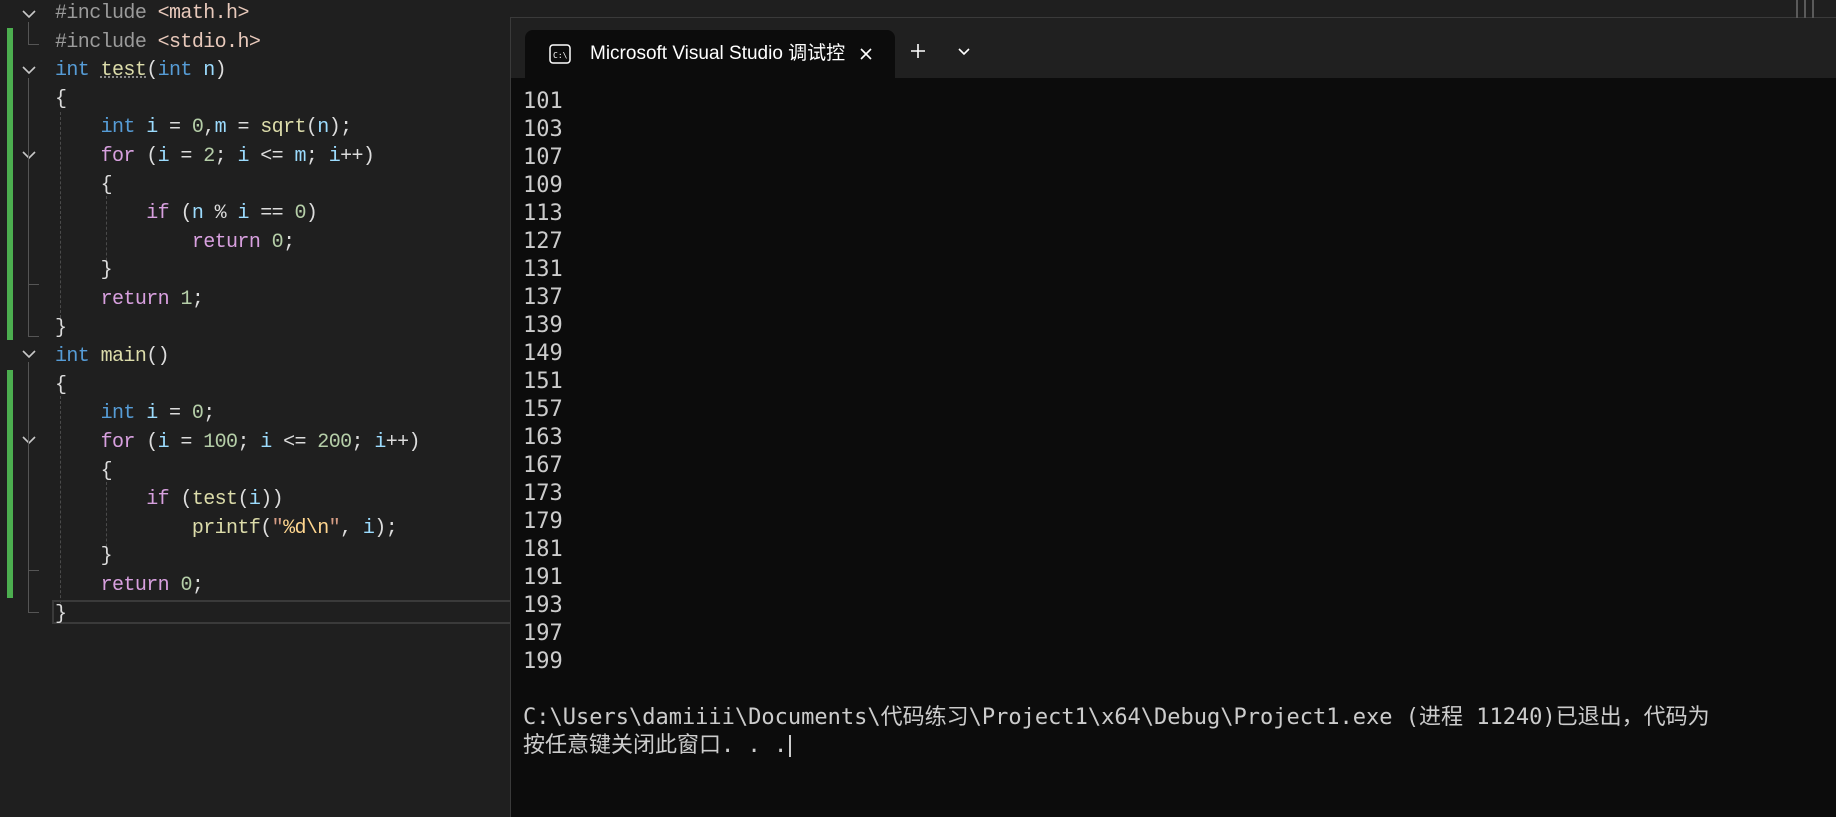 Image resolution: width=1836 pixels, height=817 pixels. I want to click on output-line: 199, so click(543, 661).